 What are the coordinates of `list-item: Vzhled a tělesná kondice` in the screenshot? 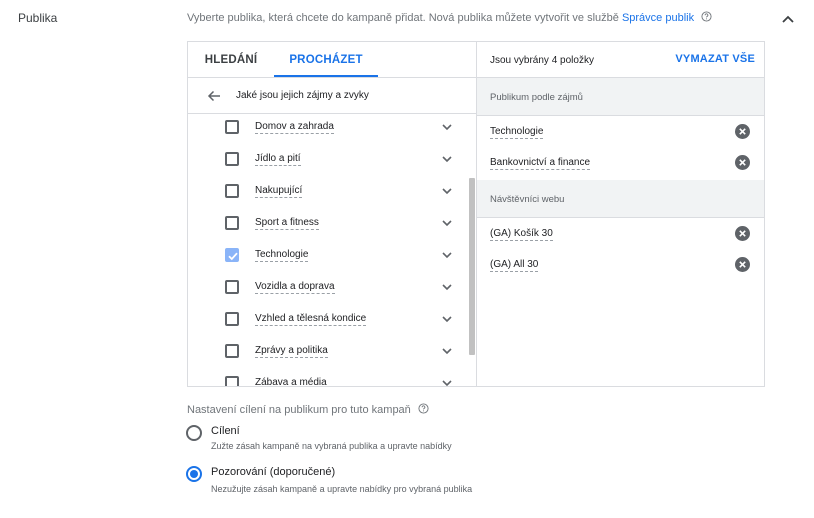 It's located at (329, 327).